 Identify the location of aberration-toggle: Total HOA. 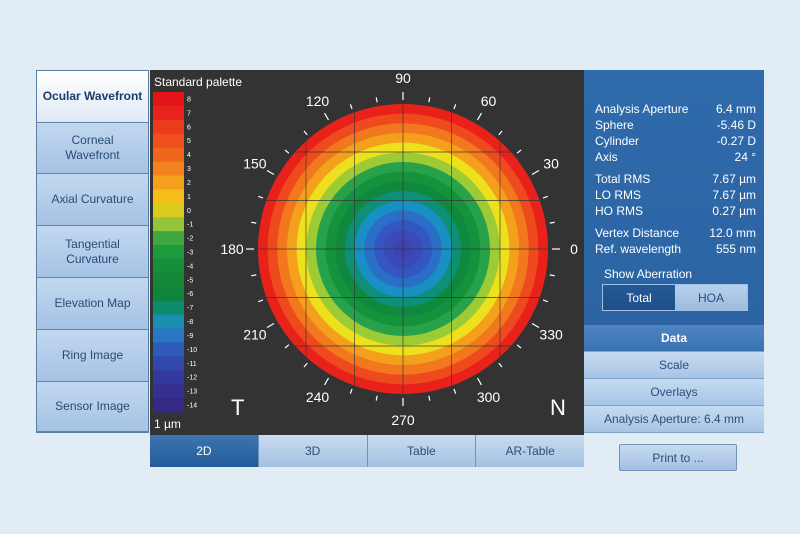
(675, 297).